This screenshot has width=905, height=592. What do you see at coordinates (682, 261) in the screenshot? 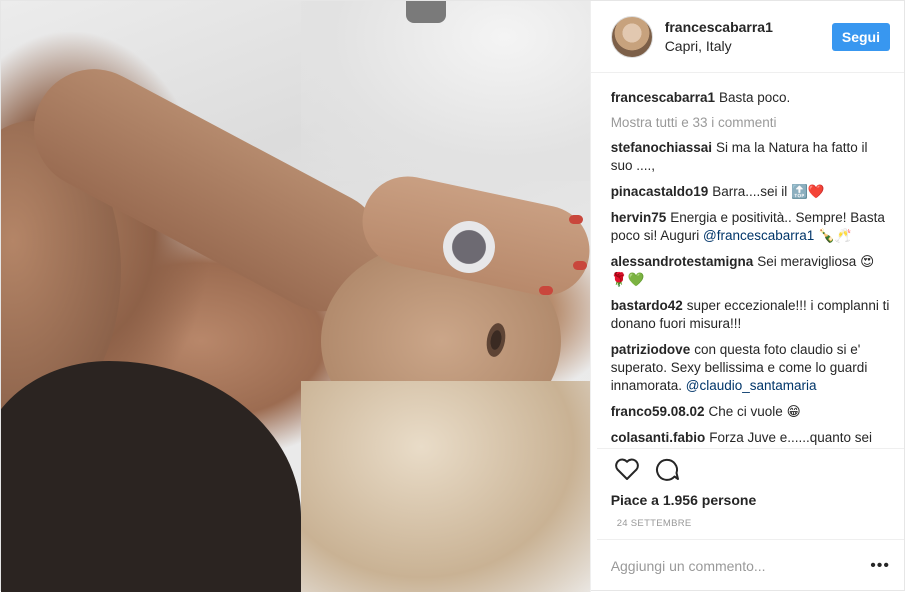
I see `comment-username: alessandrotestamigna` at bounding box center [682, 261].